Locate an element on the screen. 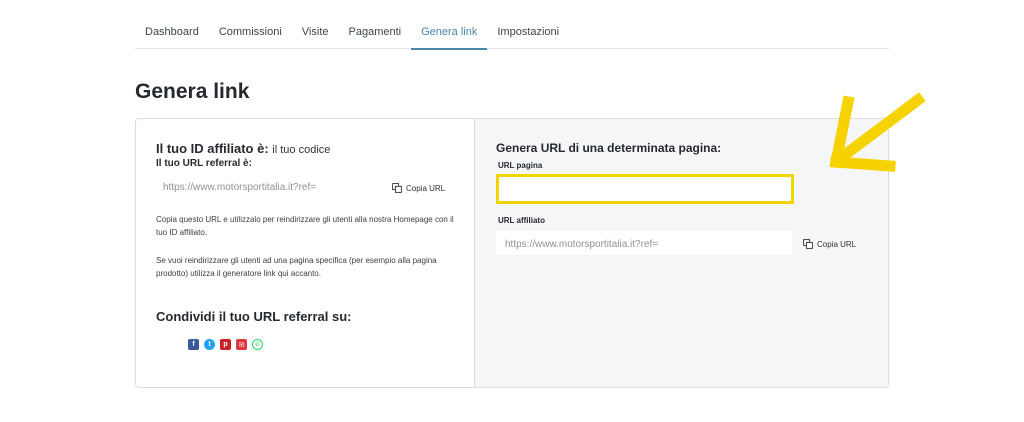  affiliate-id-line: Il tuo ID affiliato è: il tuo codice is located at coordinates (243, 148).